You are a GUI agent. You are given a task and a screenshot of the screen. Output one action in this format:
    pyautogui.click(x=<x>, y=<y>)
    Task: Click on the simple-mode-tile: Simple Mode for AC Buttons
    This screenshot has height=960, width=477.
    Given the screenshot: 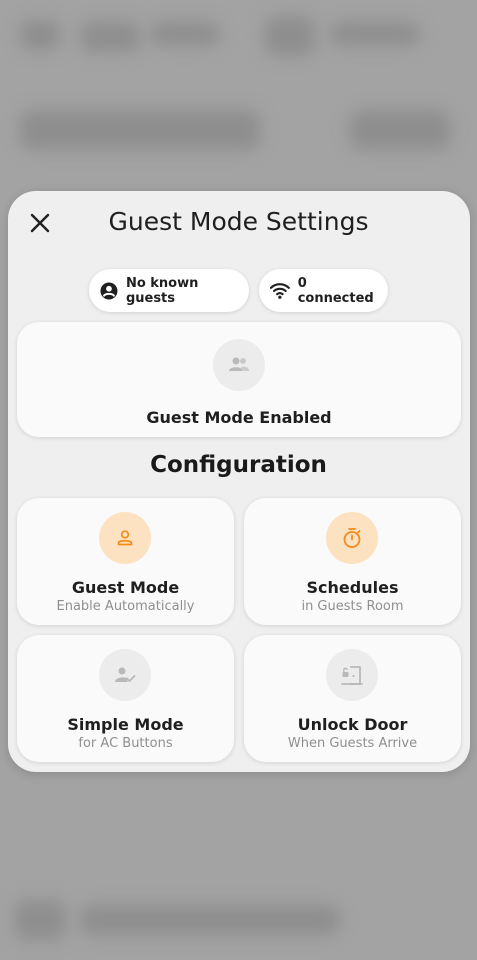 What is the action you would take?
    pyautogui.click(x=125, y=698)
    